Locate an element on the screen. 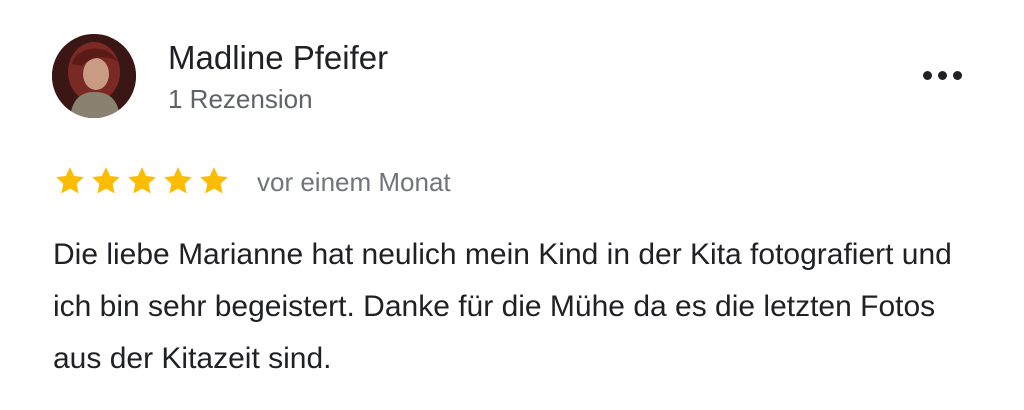  avatar-image is located at coordinates (94, 76).